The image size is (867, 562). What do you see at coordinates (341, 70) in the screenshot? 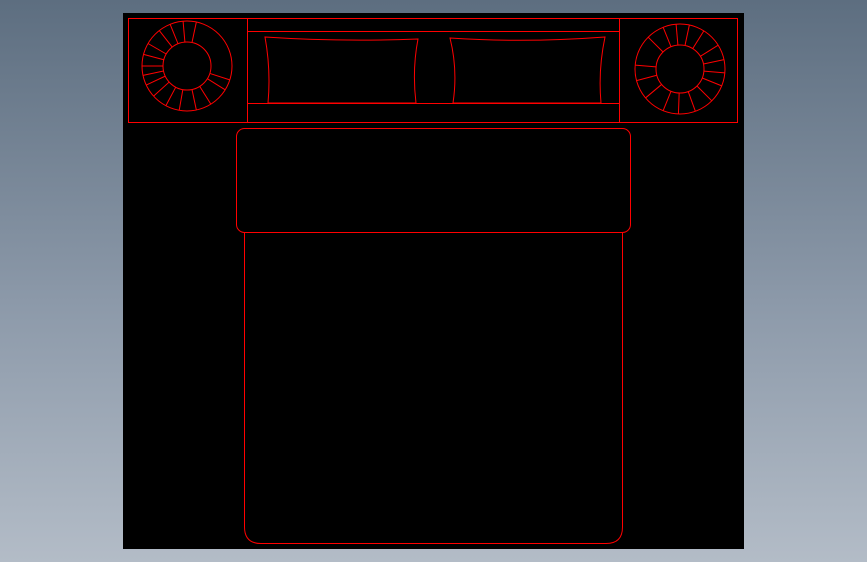
I see `pillow-left` at bounding box center [341, 70].